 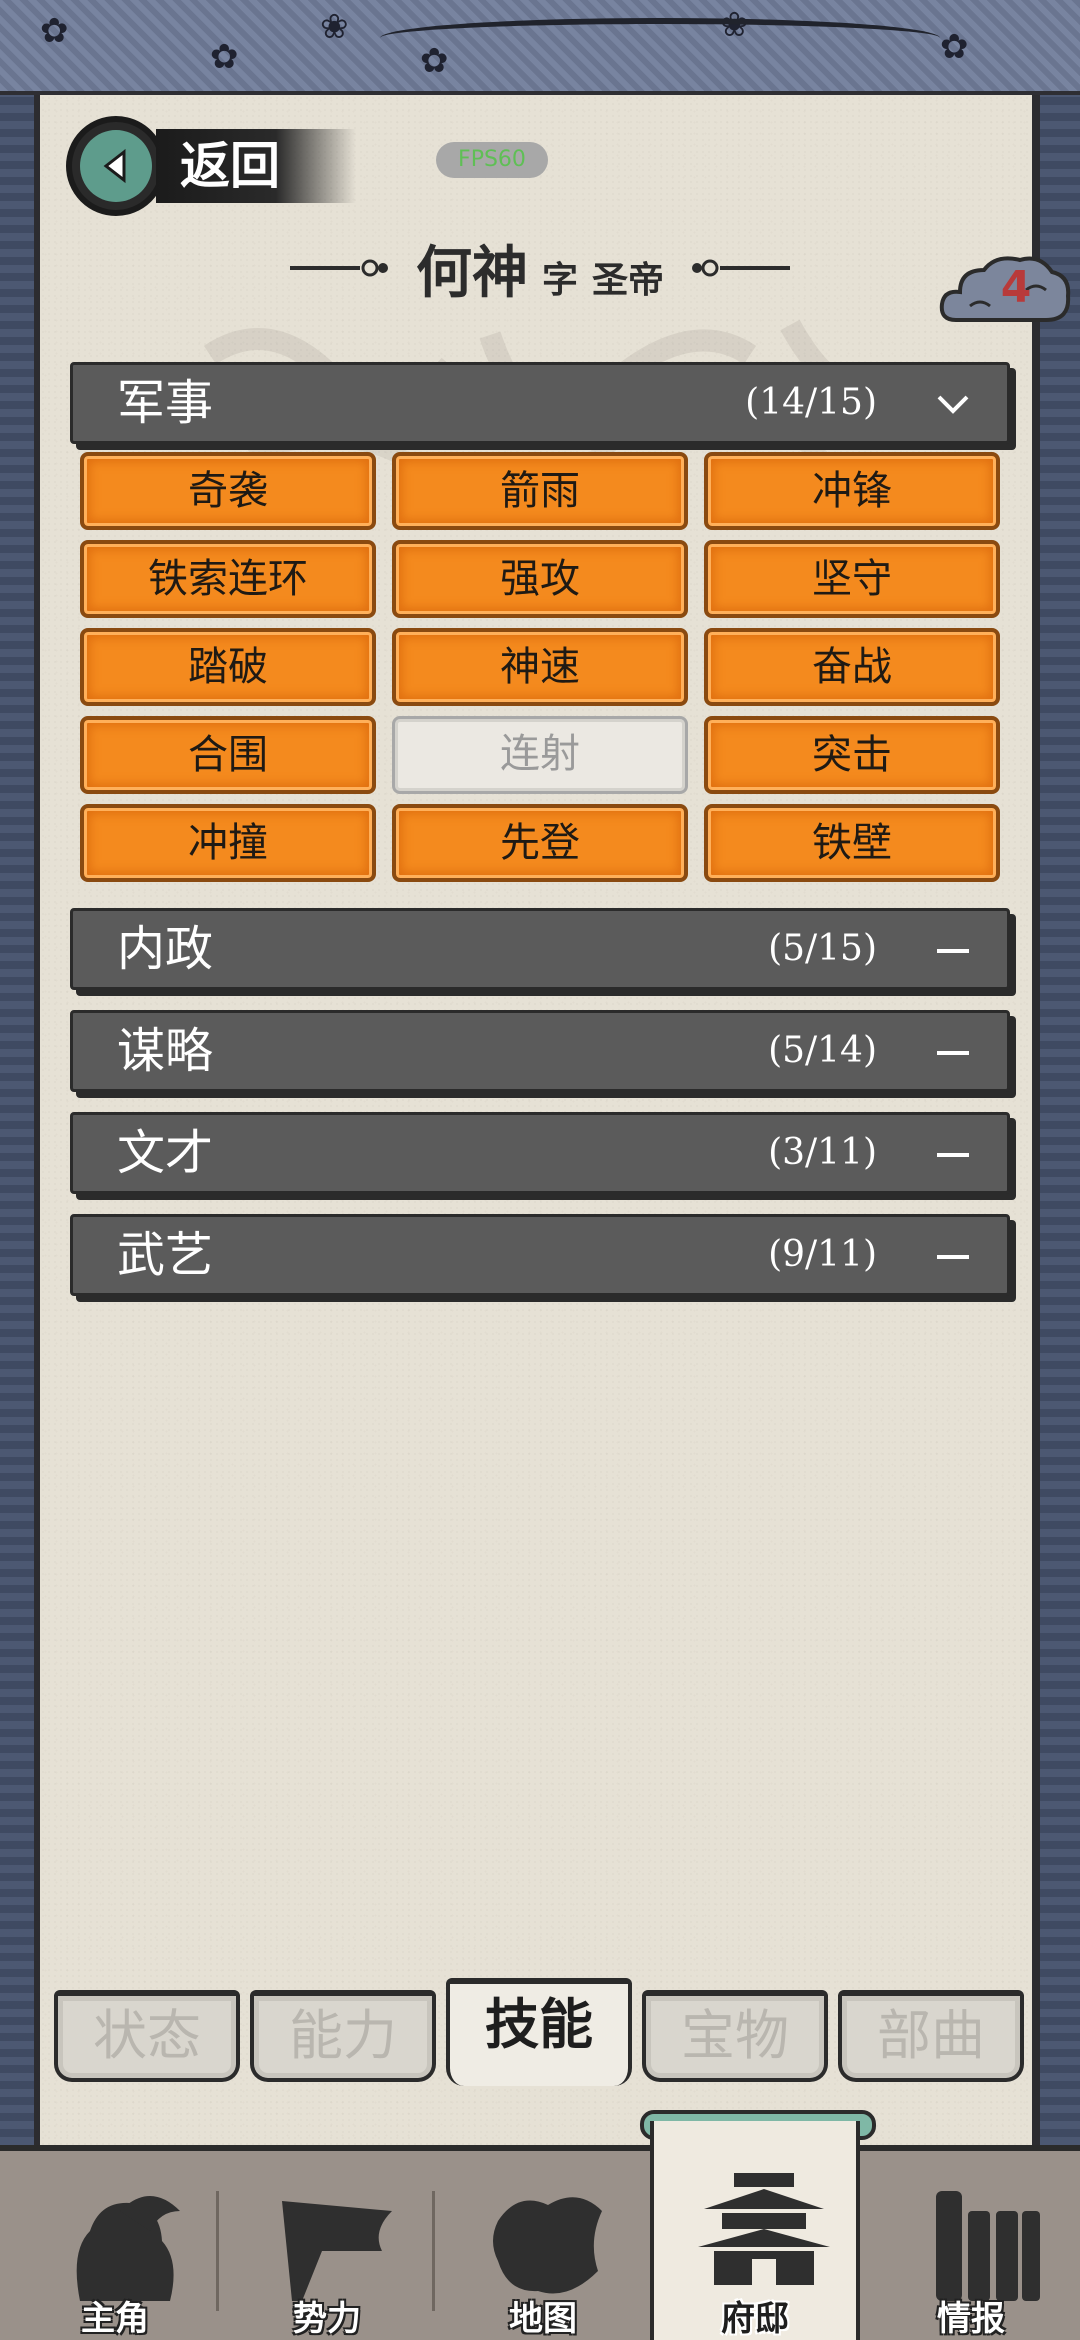 I want to click on section-military: 军事 (14/15), so click(x=540, y=403).